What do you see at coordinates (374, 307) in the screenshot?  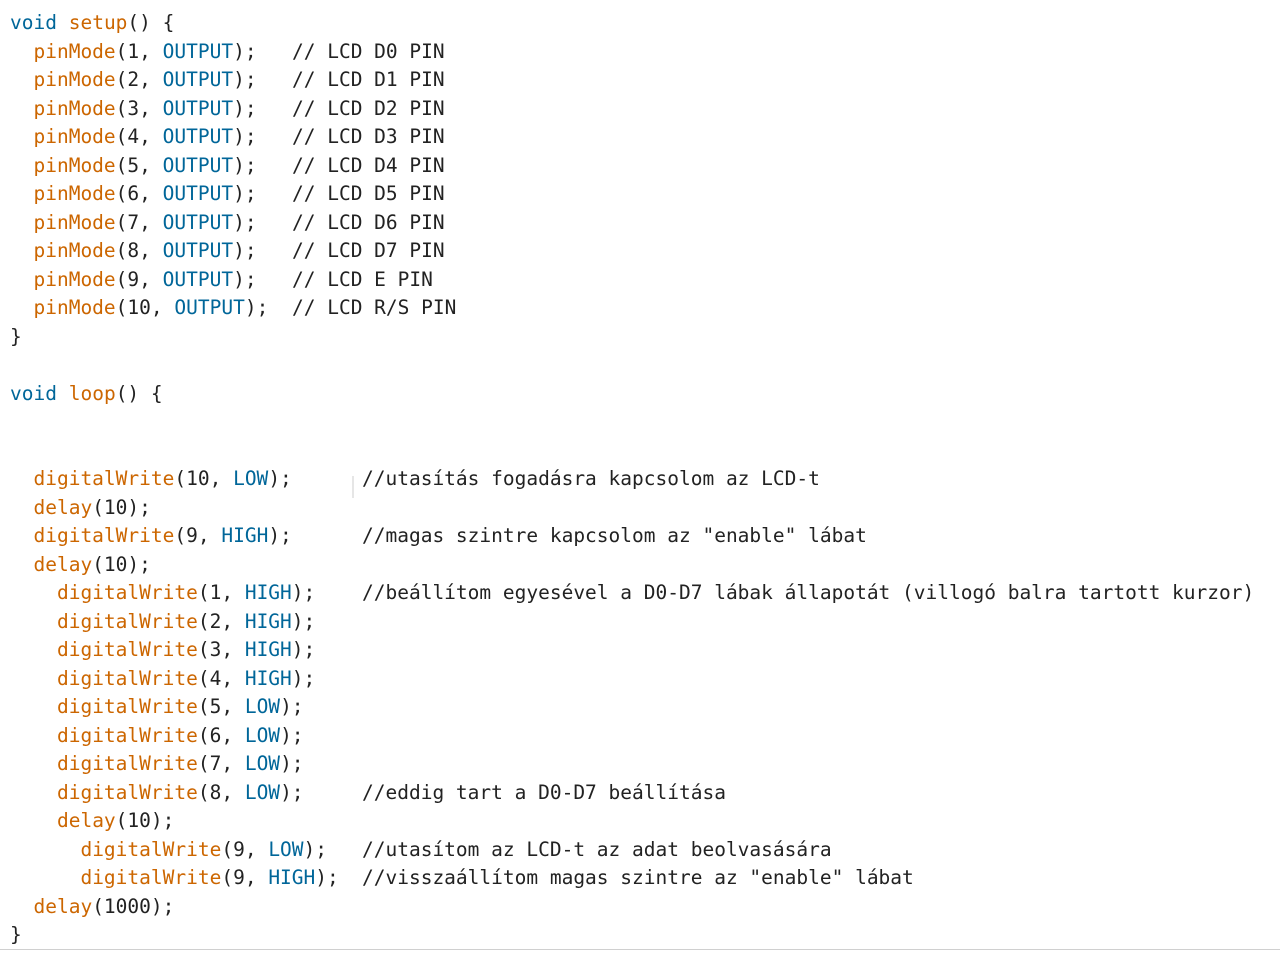 I see `code-comment: // LCD R/S PIN` at bounding box center [374, 307].